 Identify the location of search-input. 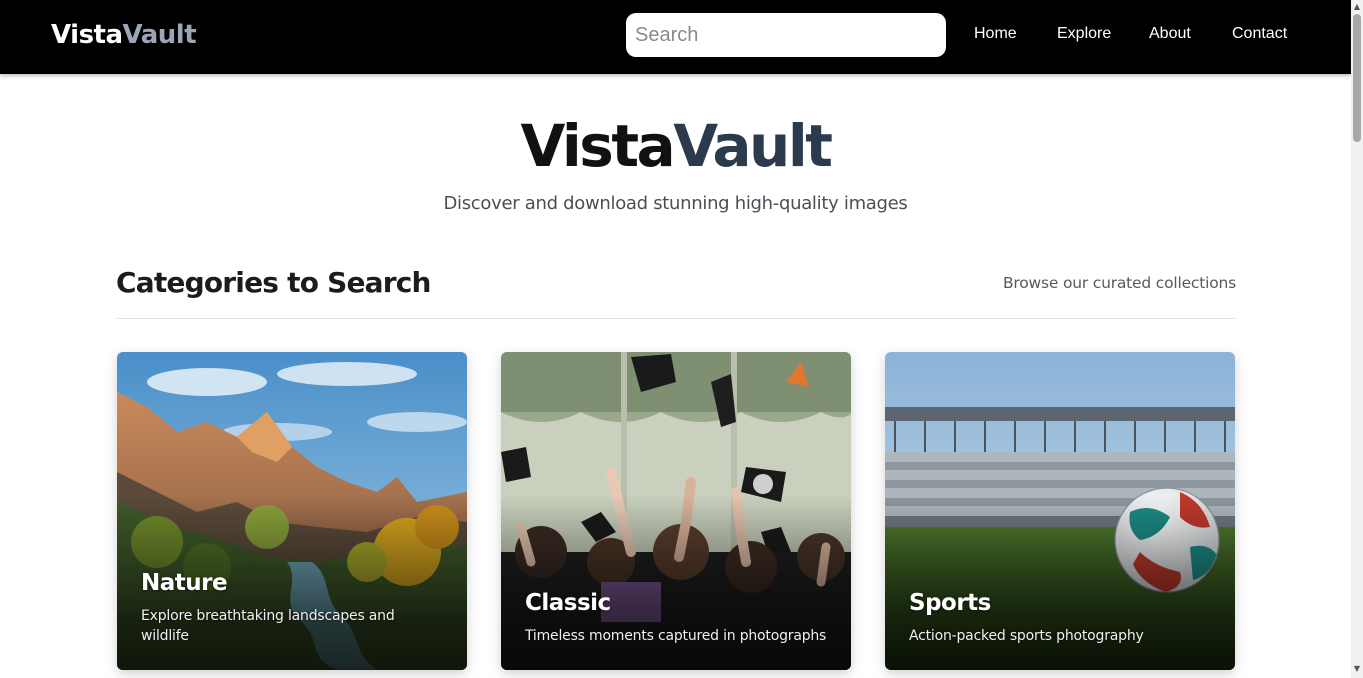
(786, 35).